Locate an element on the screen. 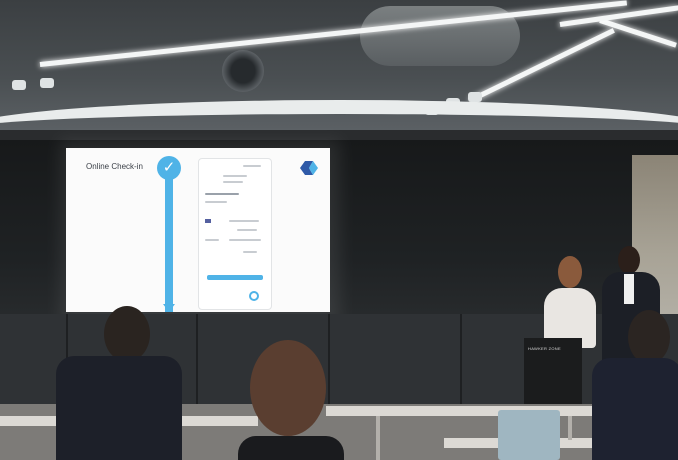 The image size is (678, 460). card-chip is located at coordinates (208, 221).